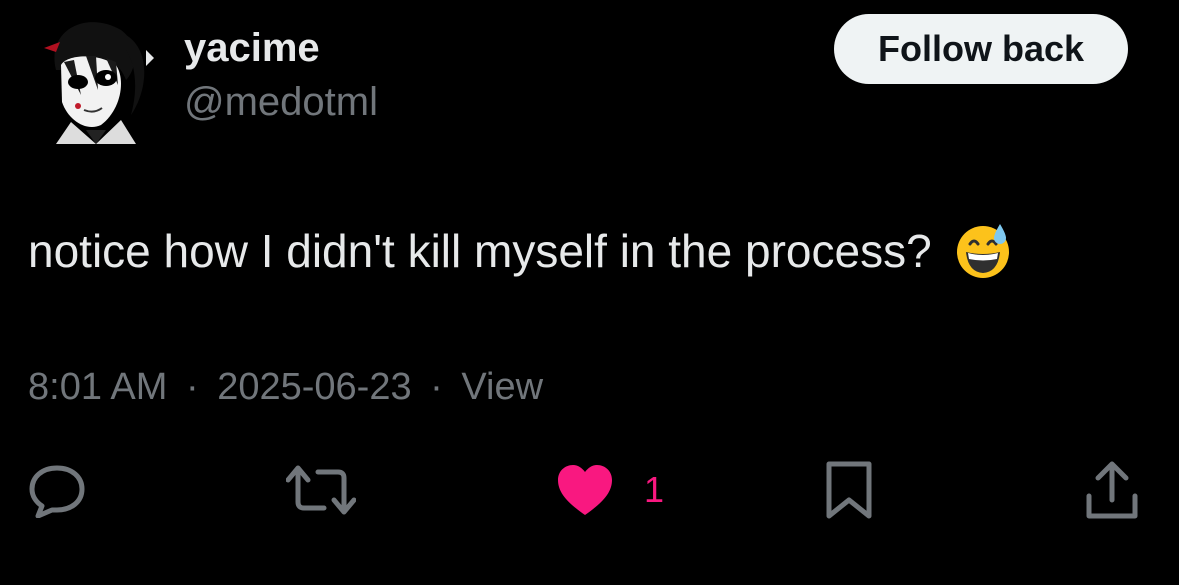  Describe the element at coordinates (91, 77) in the screenshot. I see `avatar` at that location.